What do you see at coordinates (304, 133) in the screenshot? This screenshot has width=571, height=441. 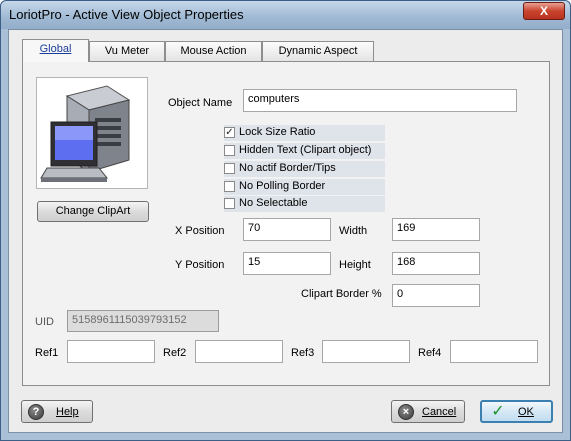 I see `lock-size-ratio-checkbox: ✓ Lock Size Ratio` at bounding box center [304, 133].